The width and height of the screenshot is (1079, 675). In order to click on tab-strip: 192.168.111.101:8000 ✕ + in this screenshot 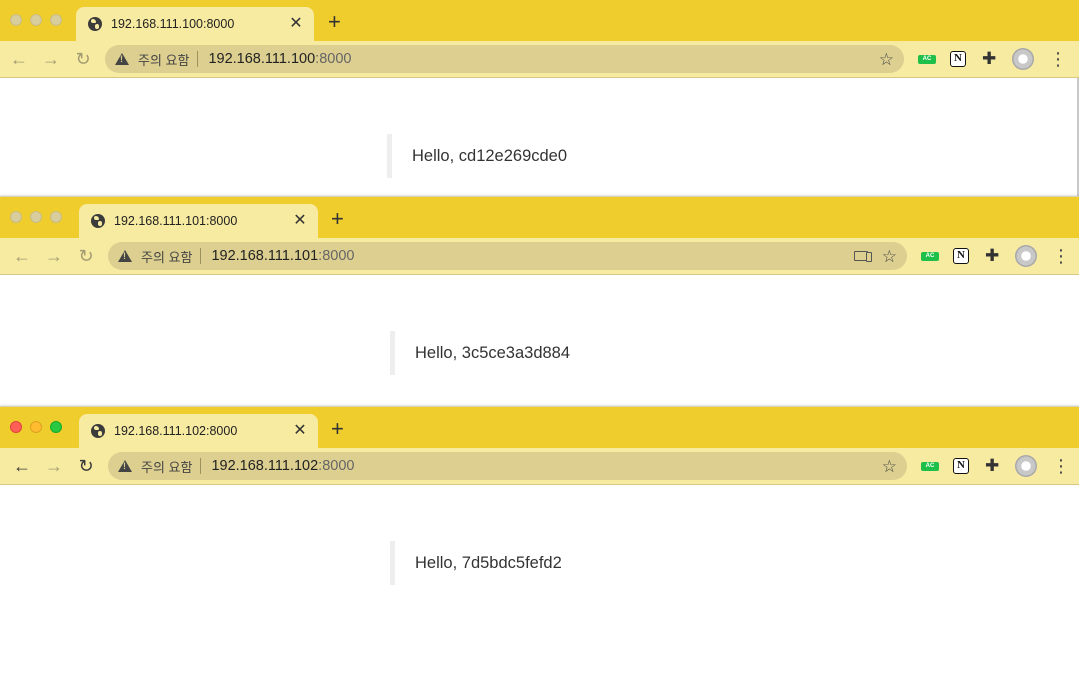, I will do `click(539, 217)`.